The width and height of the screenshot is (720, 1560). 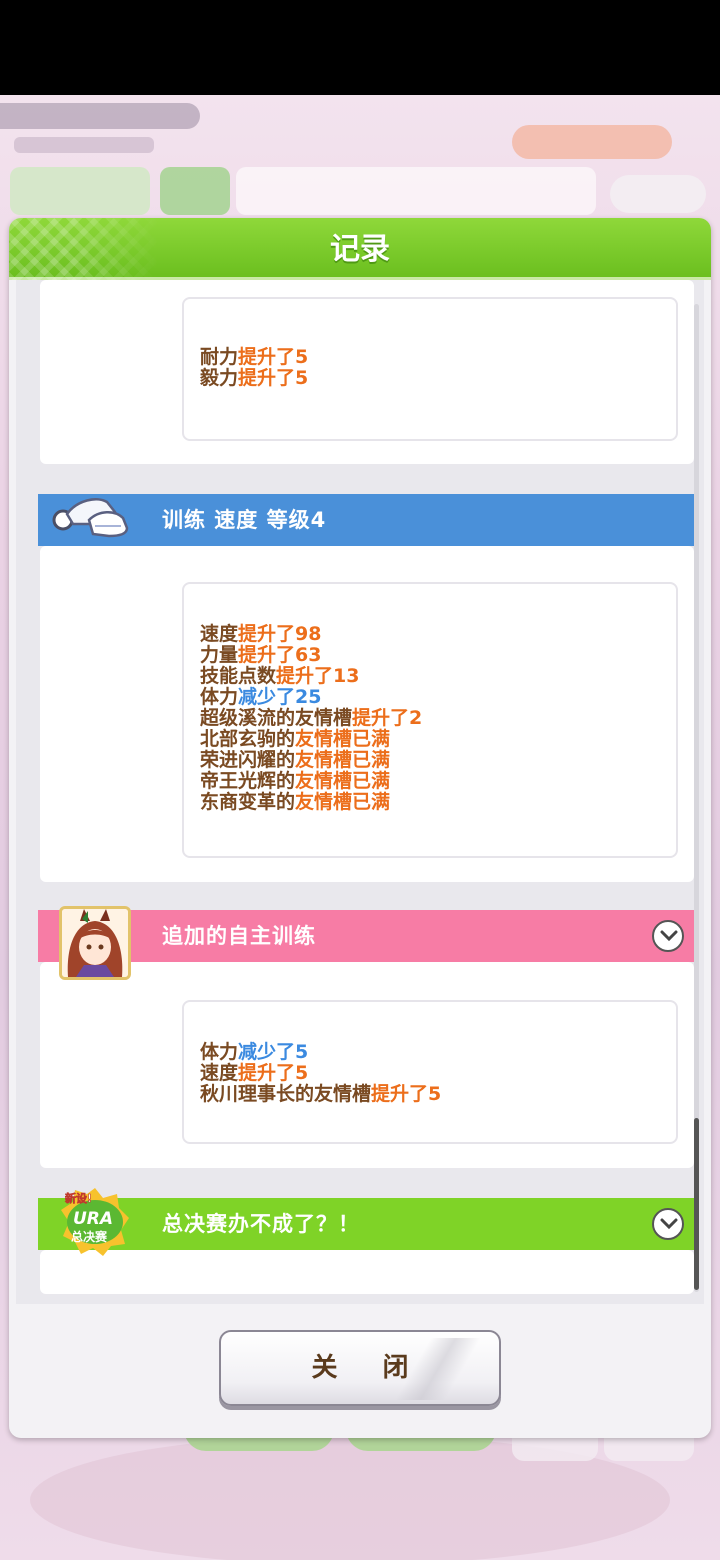 I want to click on scrollbar-thumb, so click(x=696, y=1204).